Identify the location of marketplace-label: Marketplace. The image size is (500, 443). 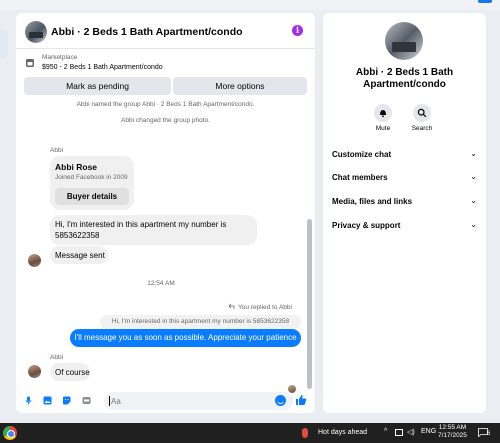
(60, 57).